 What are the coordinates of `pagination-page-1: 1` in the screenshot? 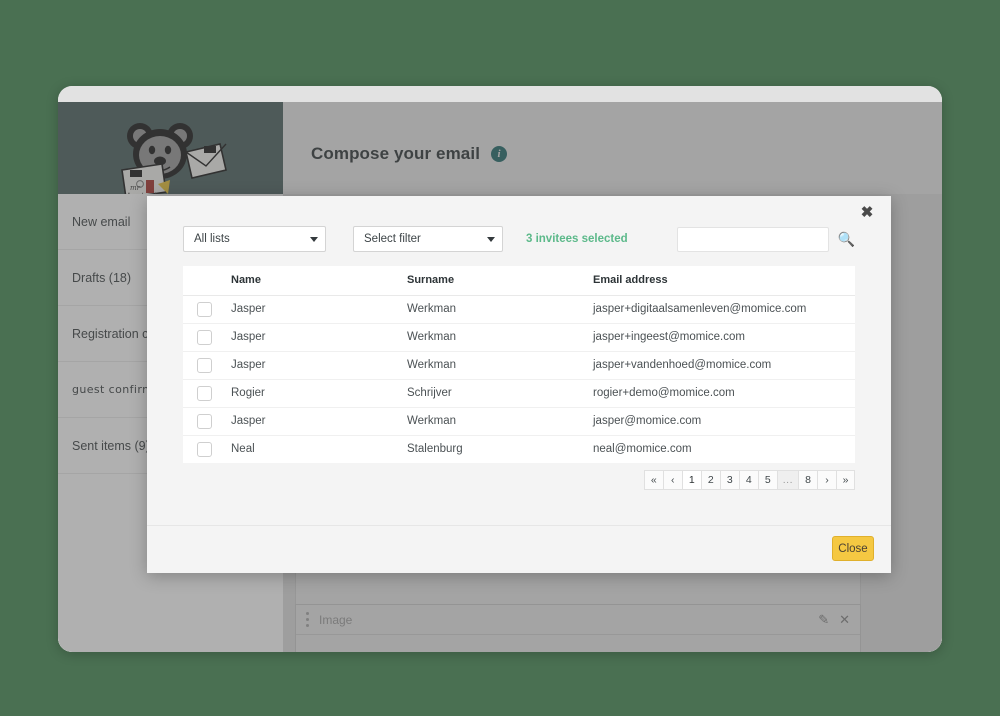 It's located at (691, 480).